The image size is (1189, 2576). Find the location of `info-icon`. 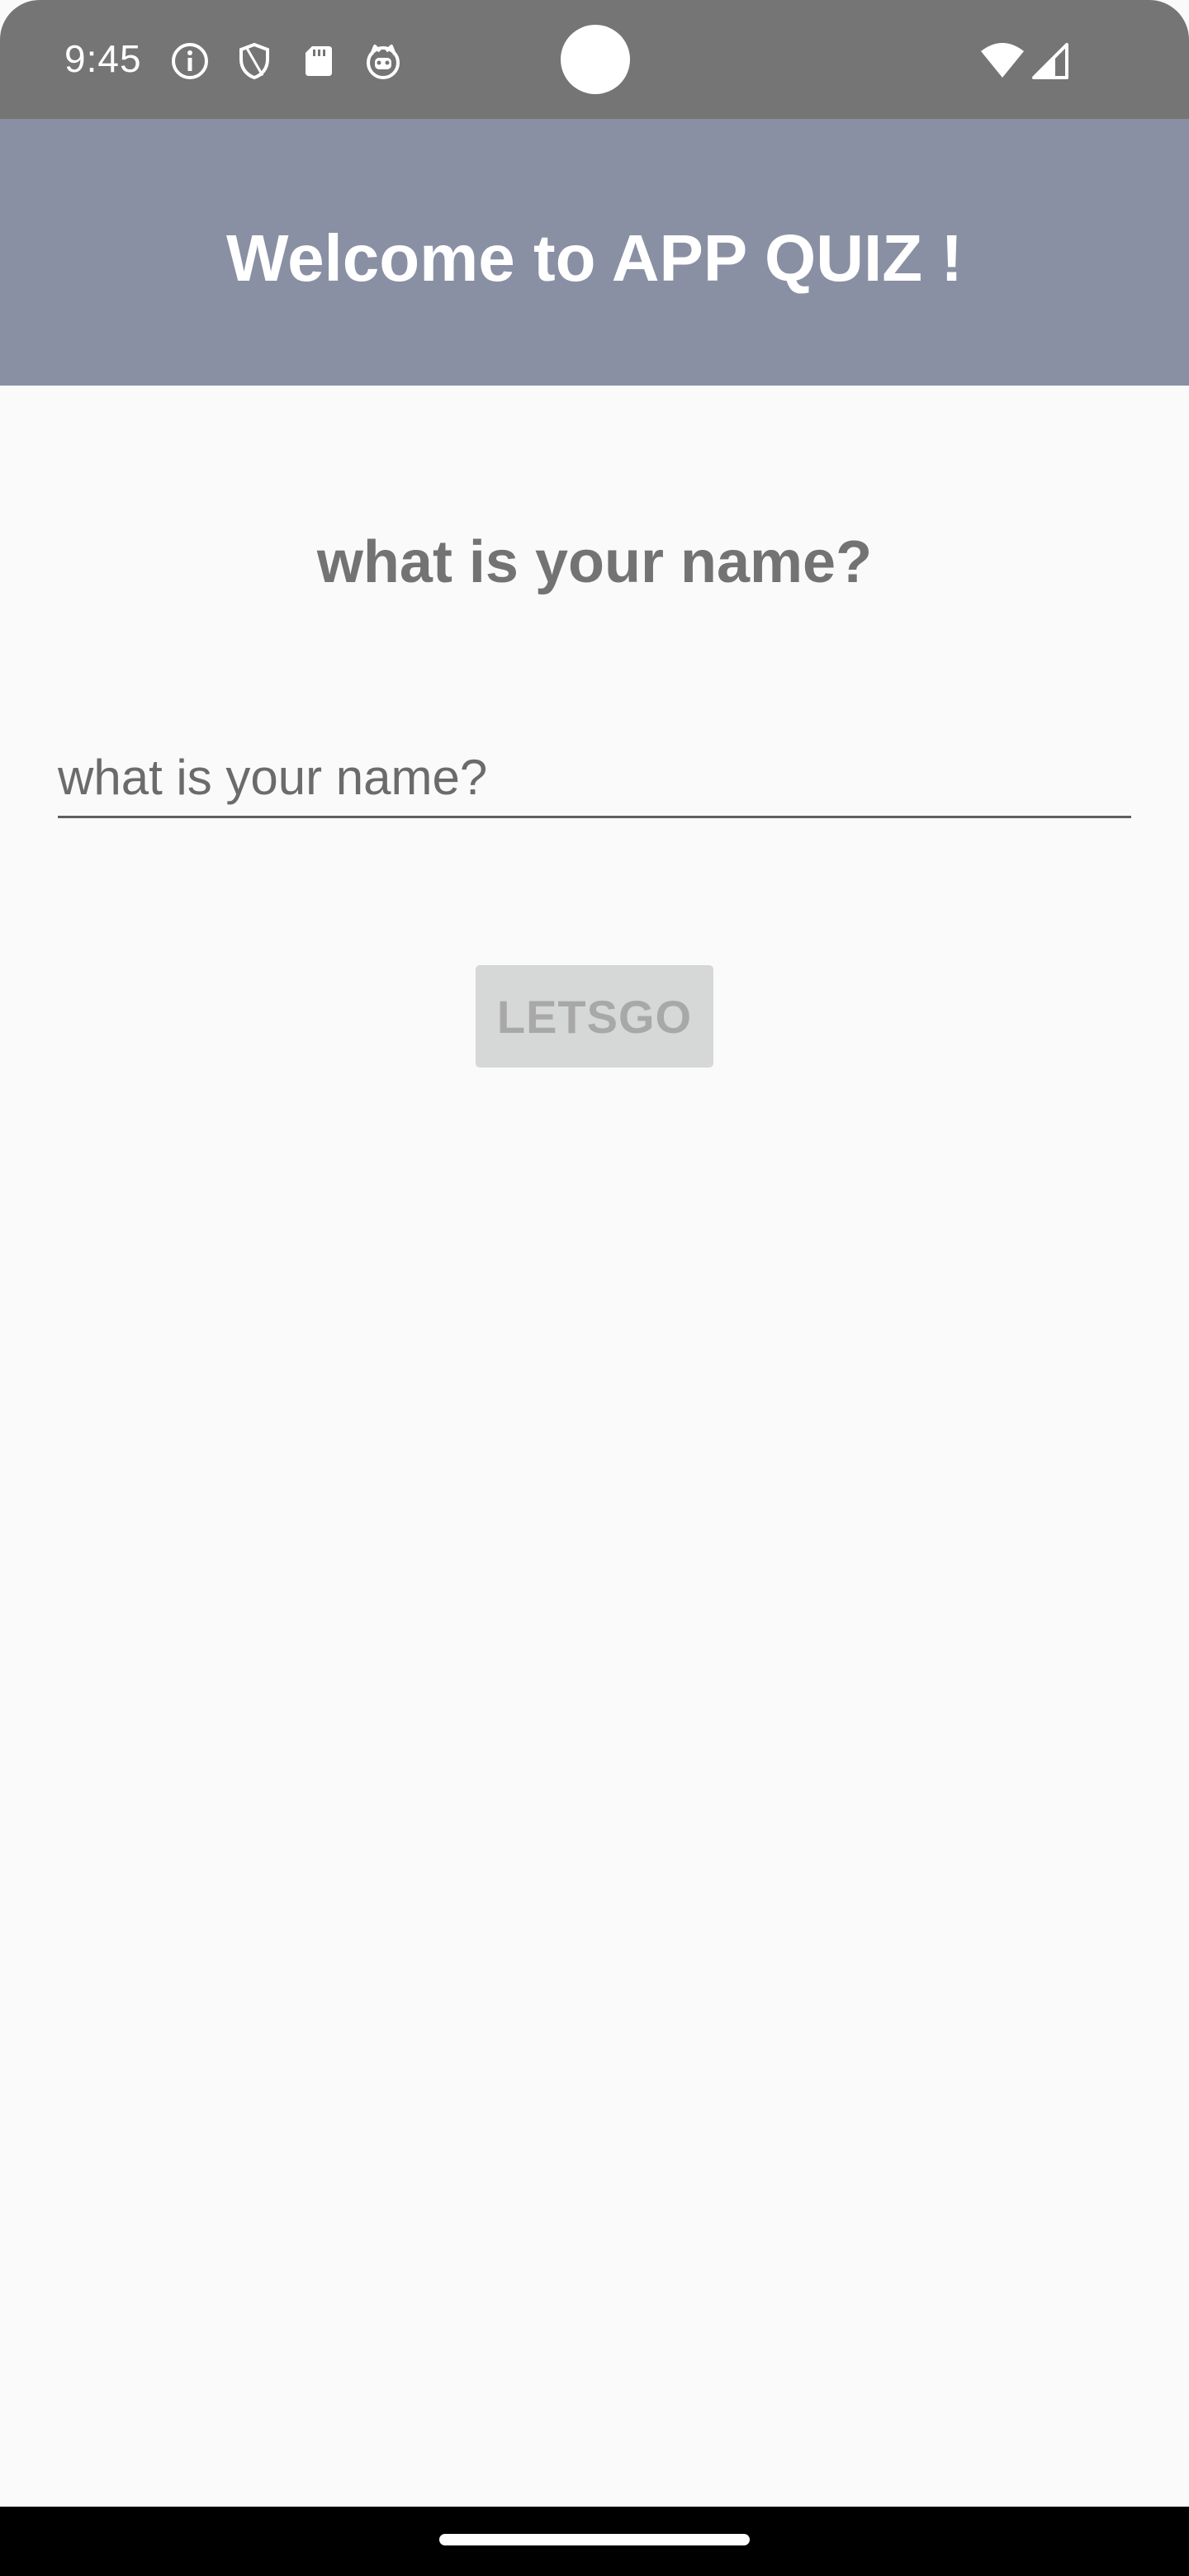

info-icon is located at coordinates (190, 61).